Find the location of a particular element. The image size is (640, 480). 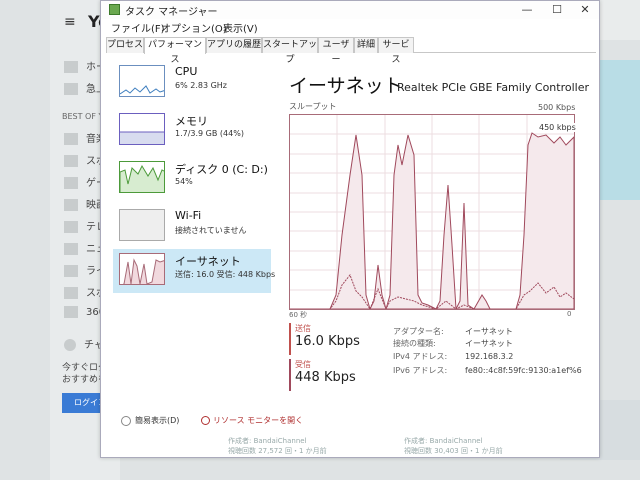

adapter-name: Realtek PCIe GBE Family Controller is located at coordinates (493, 87).